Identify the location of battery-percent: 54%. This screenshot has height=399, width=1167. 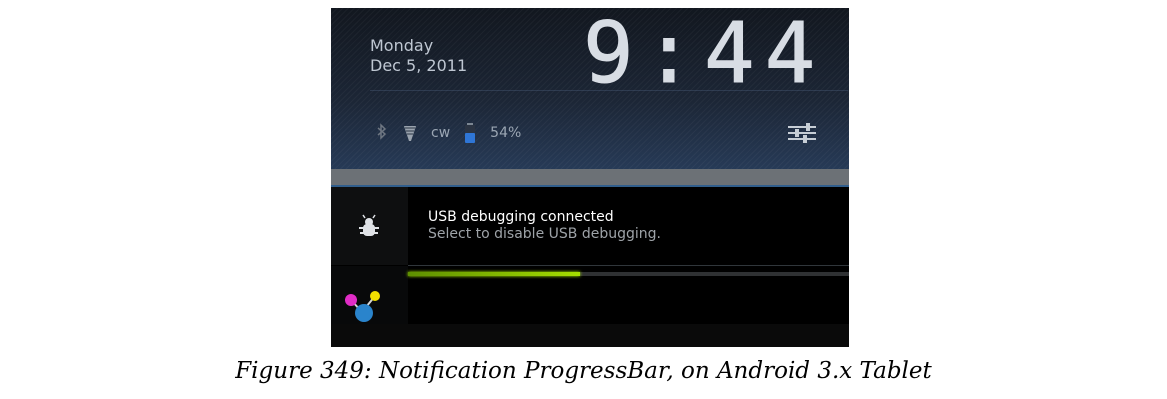
(506, 133).